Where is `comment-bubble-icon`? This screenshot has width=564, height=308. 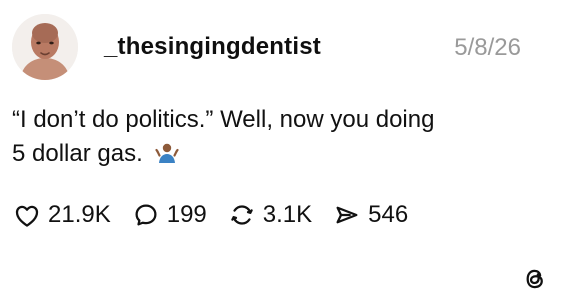
comment-bubble-icon is located at coordinates (146, 215).